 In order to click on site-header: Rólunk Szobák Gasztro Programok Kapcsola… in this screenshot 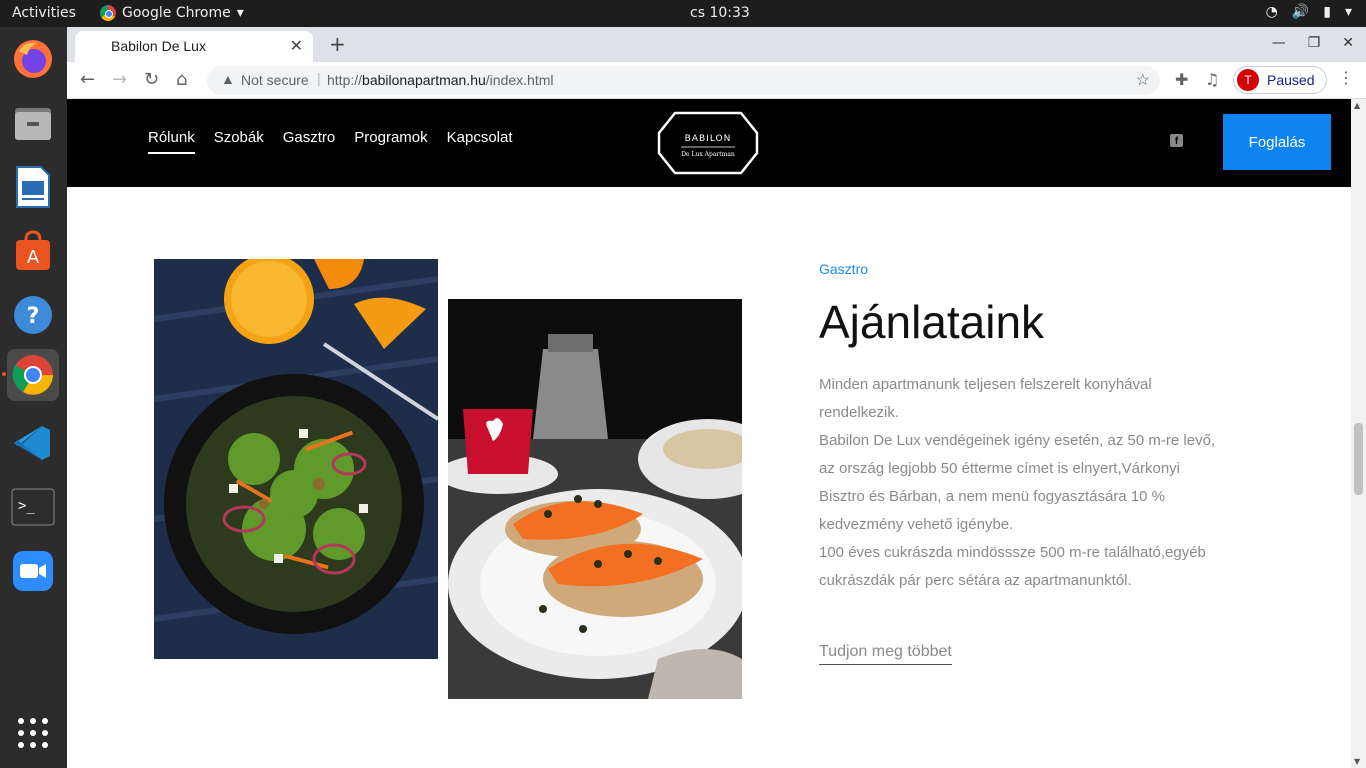, I will do `click(709, 143)`.